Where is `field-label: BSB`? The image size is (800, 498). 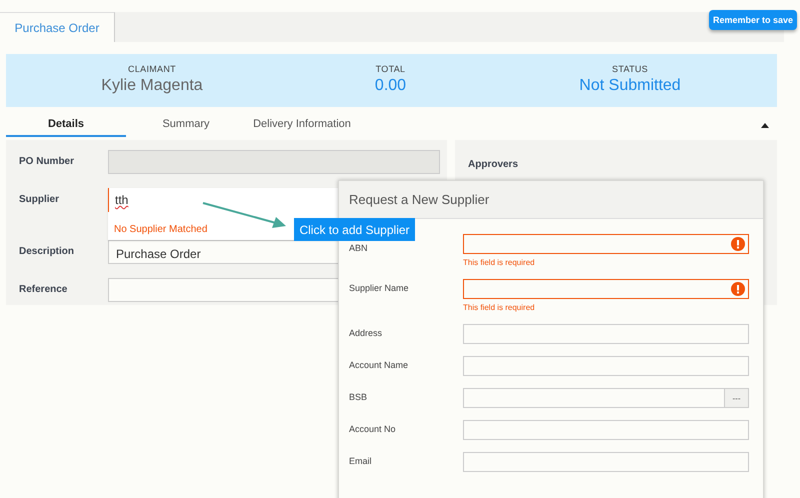 field-label: BSB is located at coordinates (358, 396).